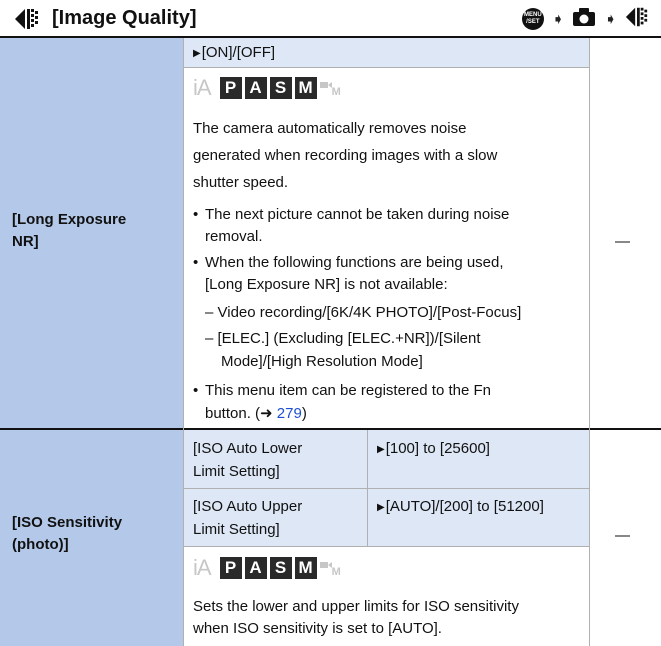 The image size is (661, 646). I want to click on description-line: shutter speed., so click(241, 182).